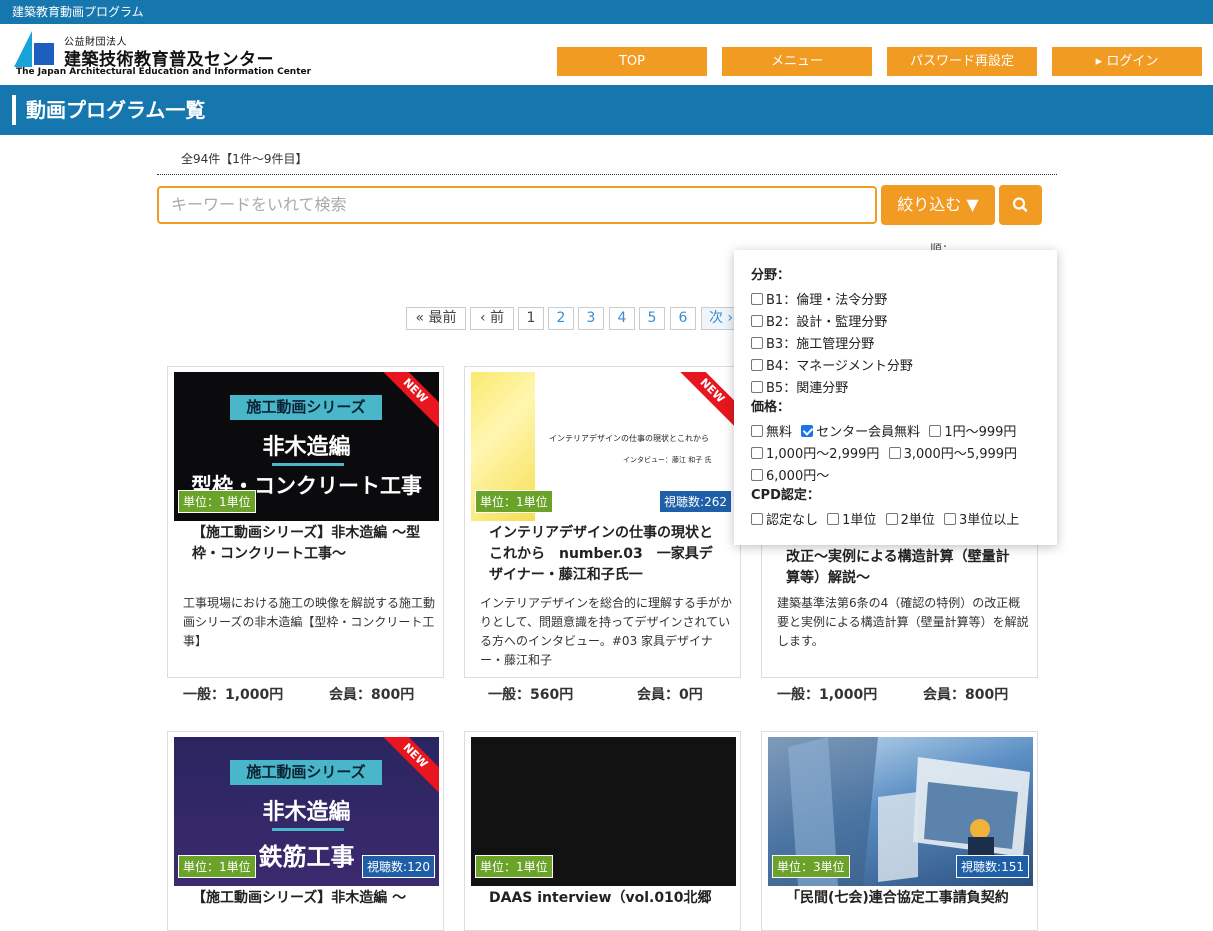 The width and height of the screenshot is (1213, 931). What do you see at coordinates (1020, 205) in the screenshot?
I see `search-button` at bounding box center [1020, 205].